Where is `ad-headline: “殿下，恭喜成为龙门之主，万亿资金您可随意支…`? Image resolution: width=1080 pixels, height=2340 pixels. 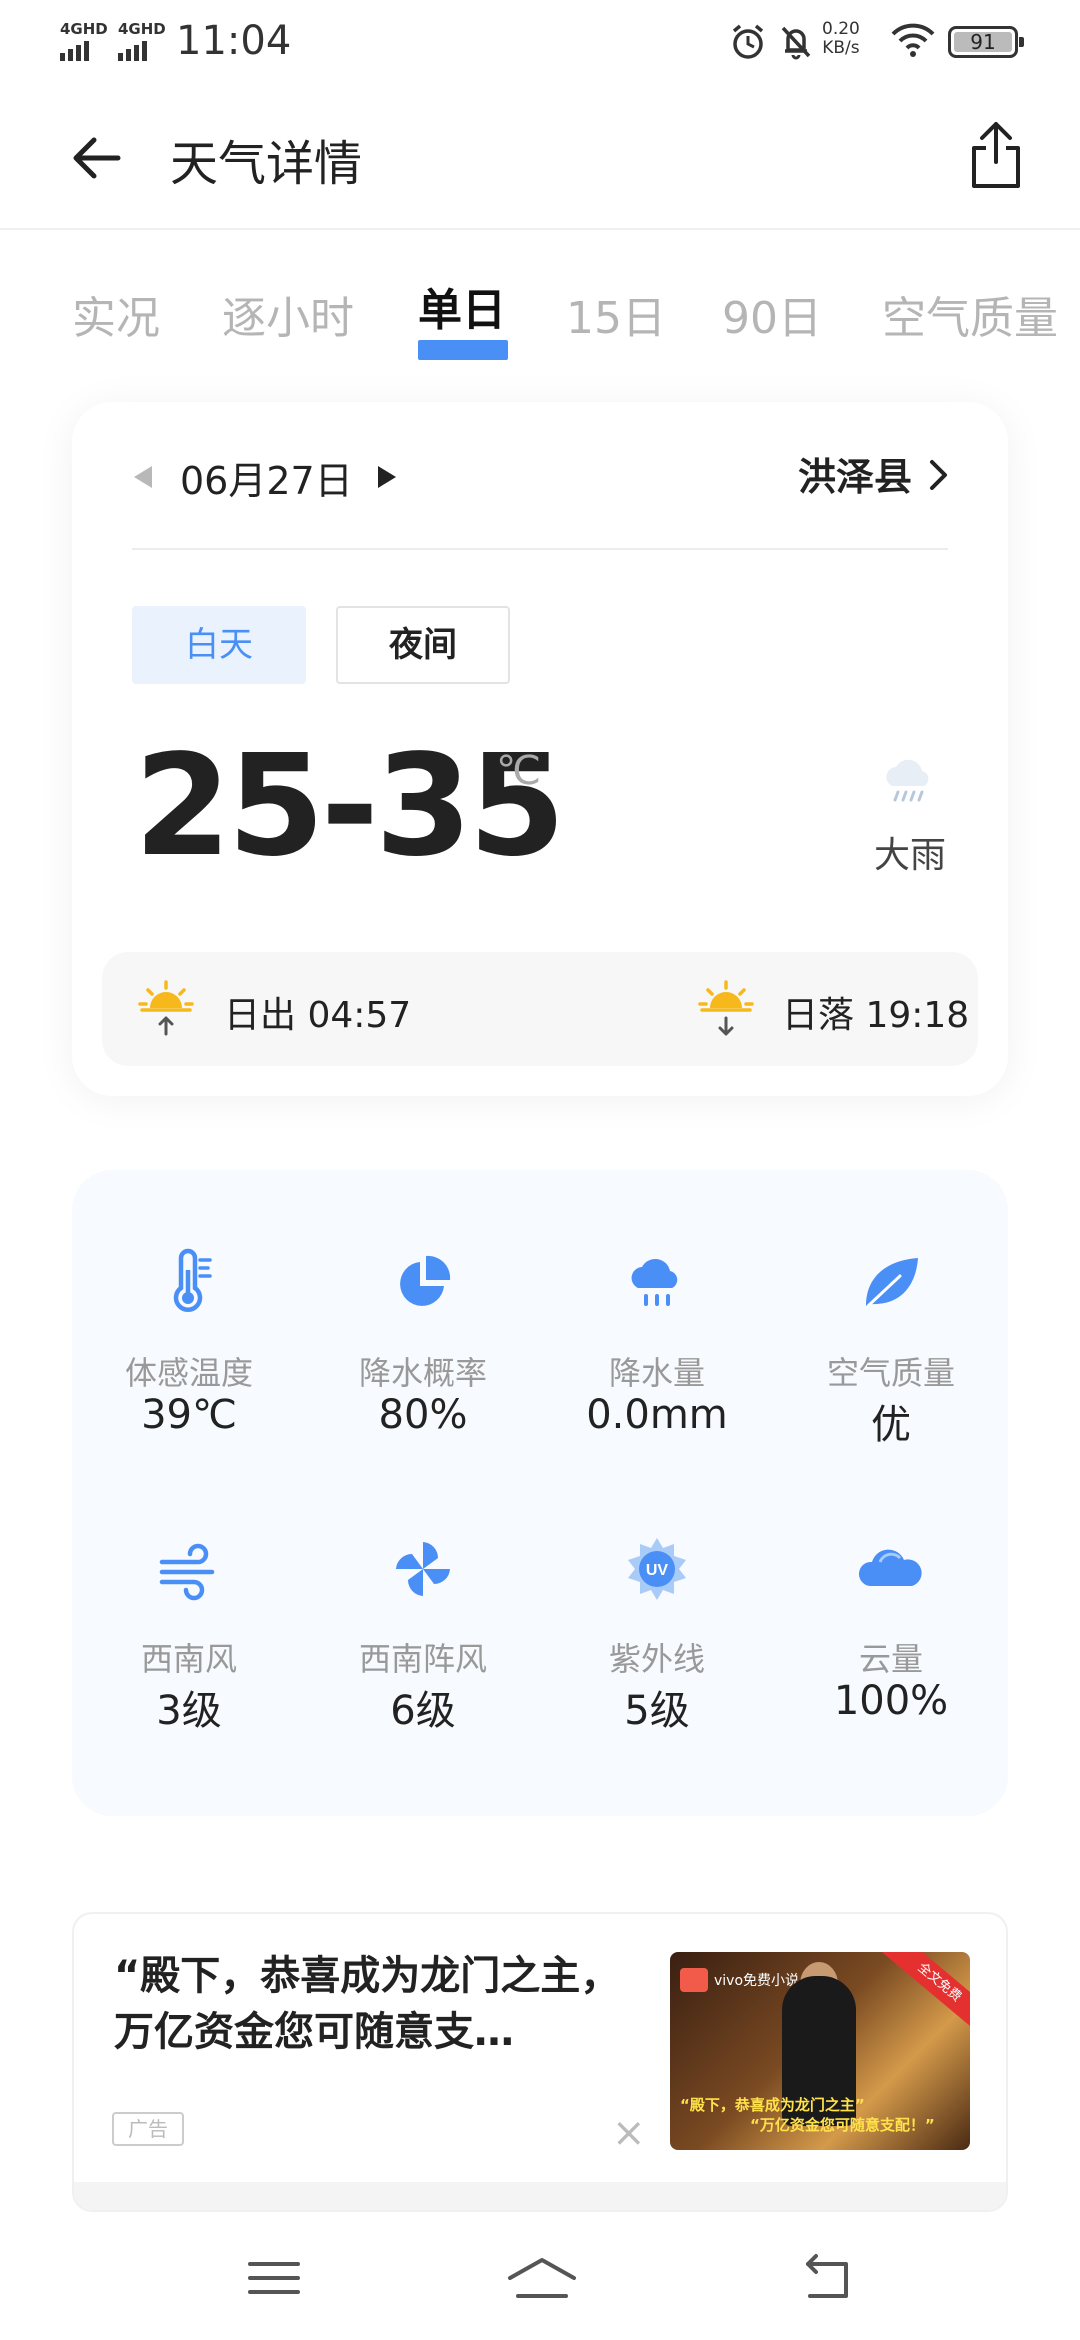
ad-headline: “殿下，恭喜成为龙门之主，万亿资金您可随意支… is located at coordinates (384, 2004).